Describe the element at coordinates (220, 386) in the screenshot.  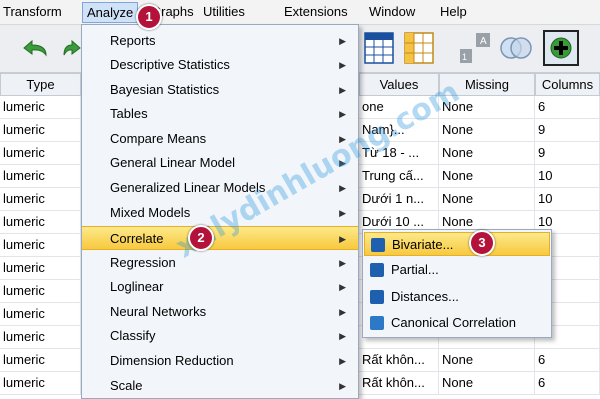
I see `menu-item-scale: Scale ▶` at that location.